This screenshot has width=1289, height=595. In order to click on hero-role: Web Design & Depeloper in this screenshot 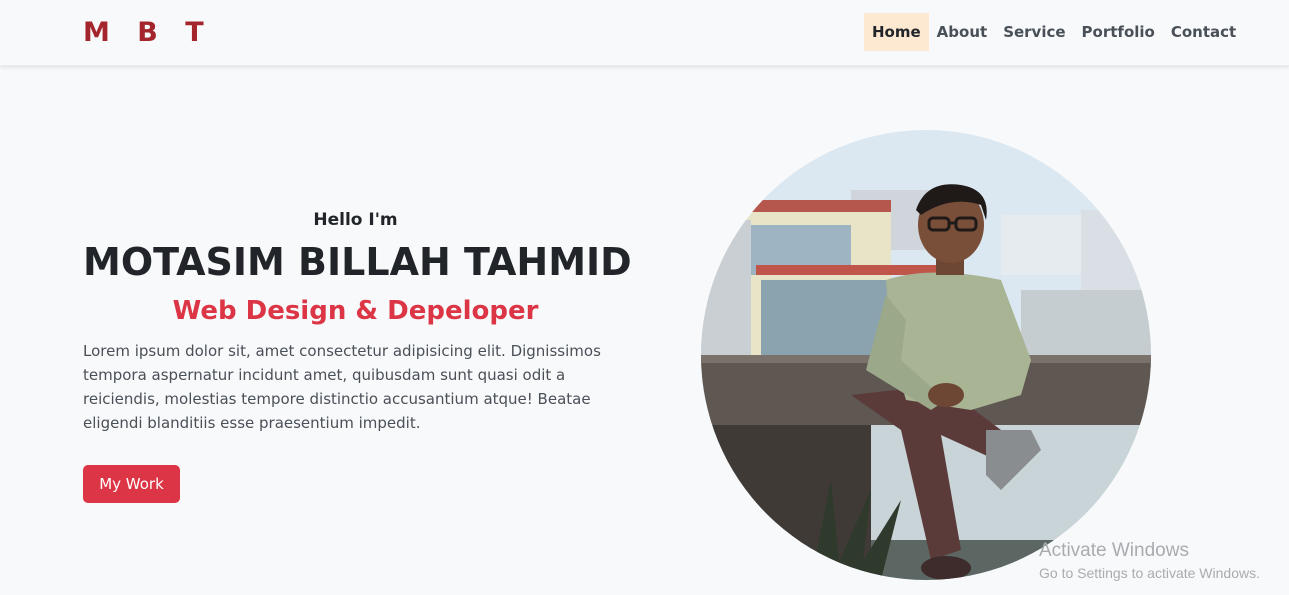, I will do `click(355, 311)`.